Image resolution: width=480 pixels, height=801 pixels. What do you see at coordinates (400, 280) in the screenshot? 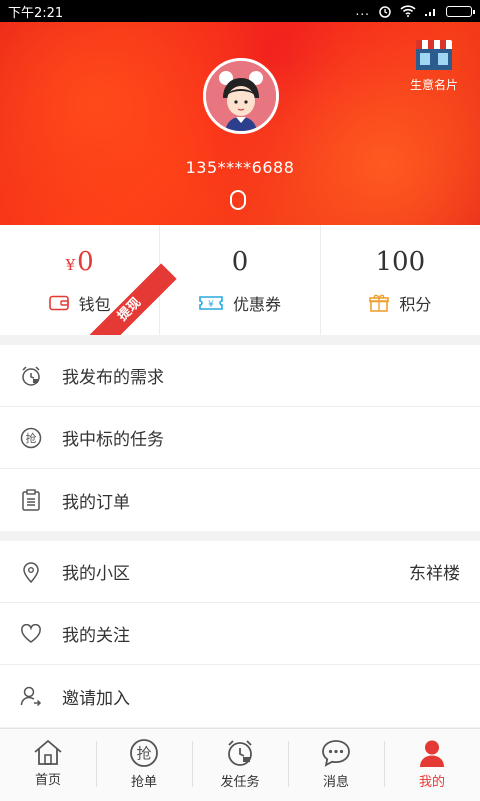
I see `points-stat: 100 积分` at bounding box center [400, 280].